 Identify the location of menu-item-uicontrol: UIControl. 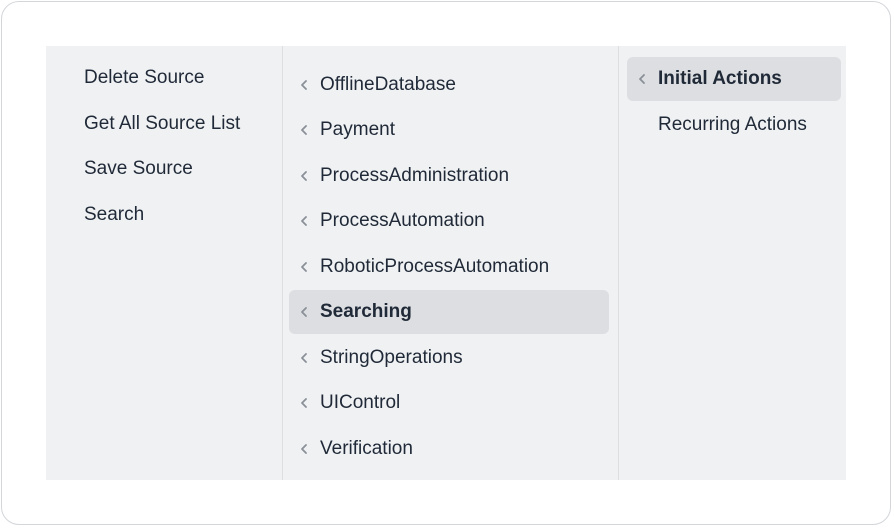
(449, 403).